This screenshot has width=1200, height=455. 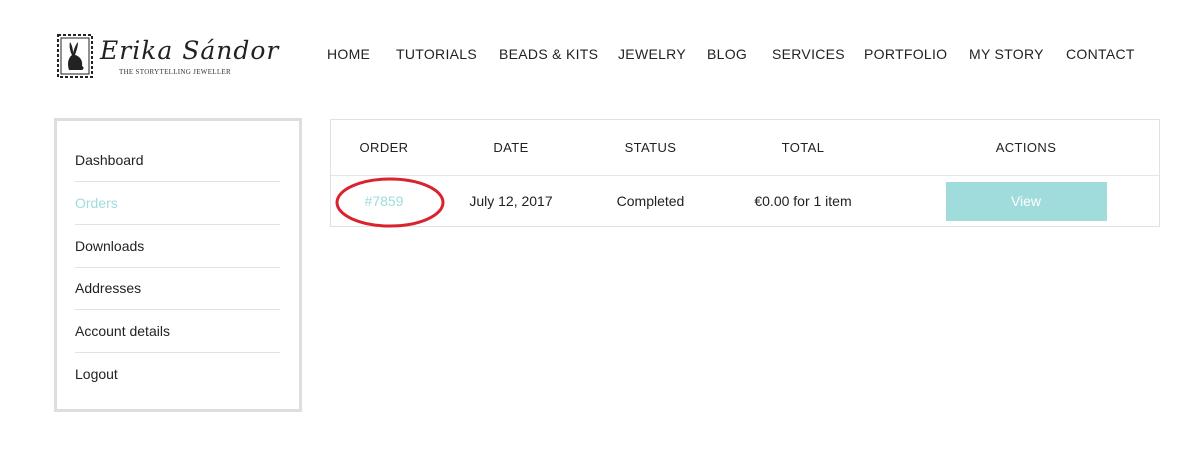 I want to click on sidebar-item-downloads: Downloads, so click(x=177, y=246).